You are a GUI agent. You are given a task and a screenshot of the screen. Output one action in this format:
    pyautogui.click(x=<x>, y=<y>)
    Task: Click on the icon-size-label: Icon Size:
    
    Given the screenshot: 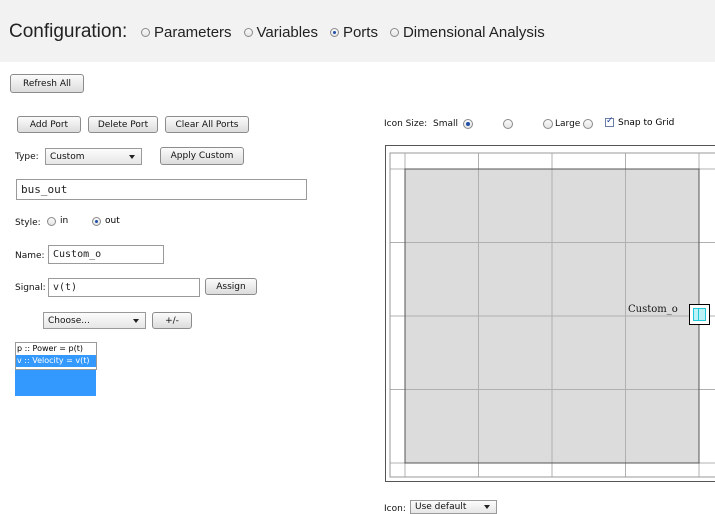 What is the action you would take?
    pyautogui.click(x=406, y=124)
    